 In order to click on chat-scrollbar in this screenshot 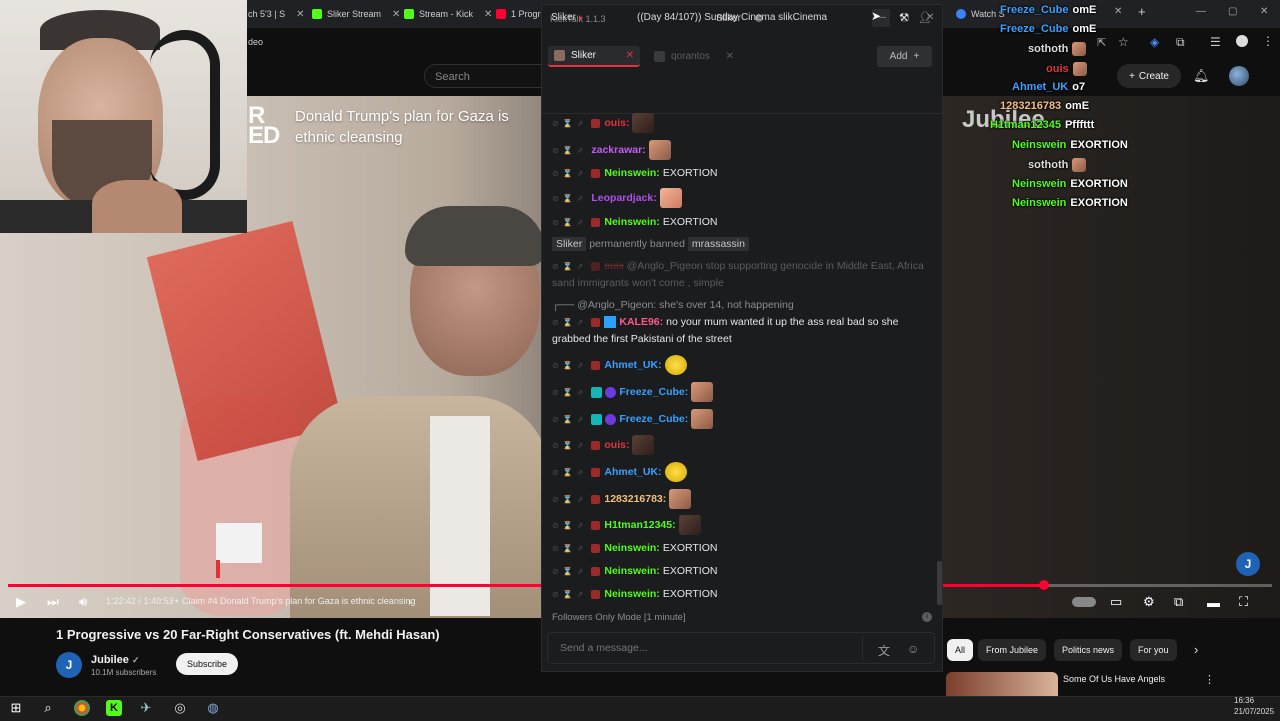, I will do `click(939, 583)`.